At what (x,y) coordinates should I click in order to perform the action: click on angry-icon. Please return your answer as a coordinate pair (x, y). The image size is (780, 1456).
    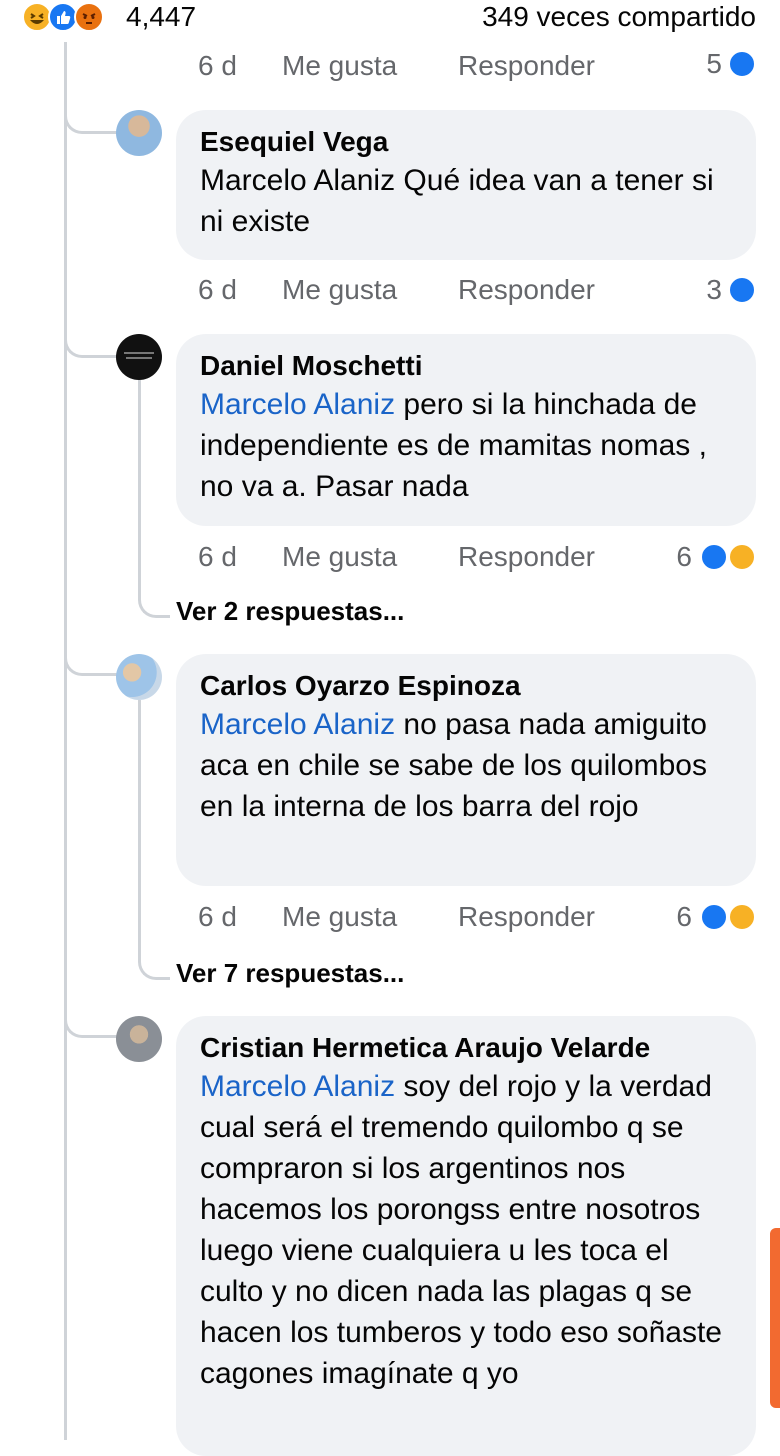
    Looking at the image, I should click on (89, 17).